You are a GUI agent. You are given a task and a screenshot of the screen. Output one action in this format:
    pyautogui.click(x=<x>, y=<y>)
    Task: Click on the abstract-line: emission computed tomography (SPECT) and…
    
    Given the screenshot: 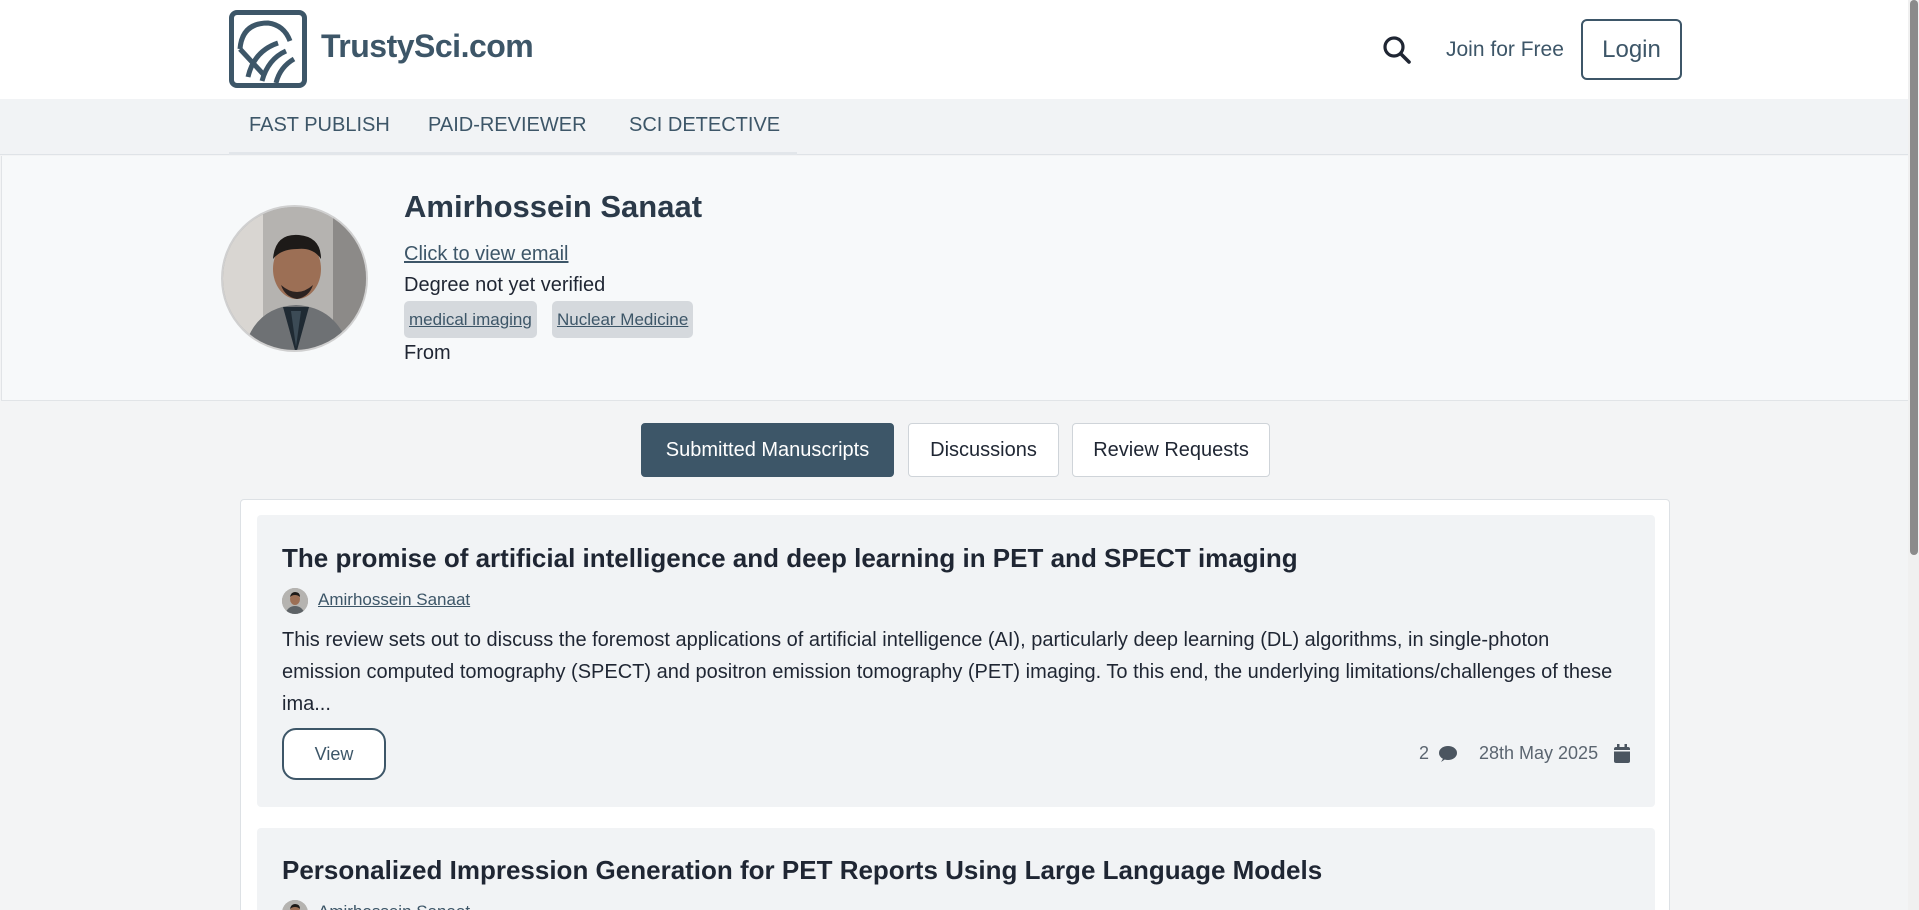 What is the action you would take?
    pyautogui.click(x=947, y=672)
    